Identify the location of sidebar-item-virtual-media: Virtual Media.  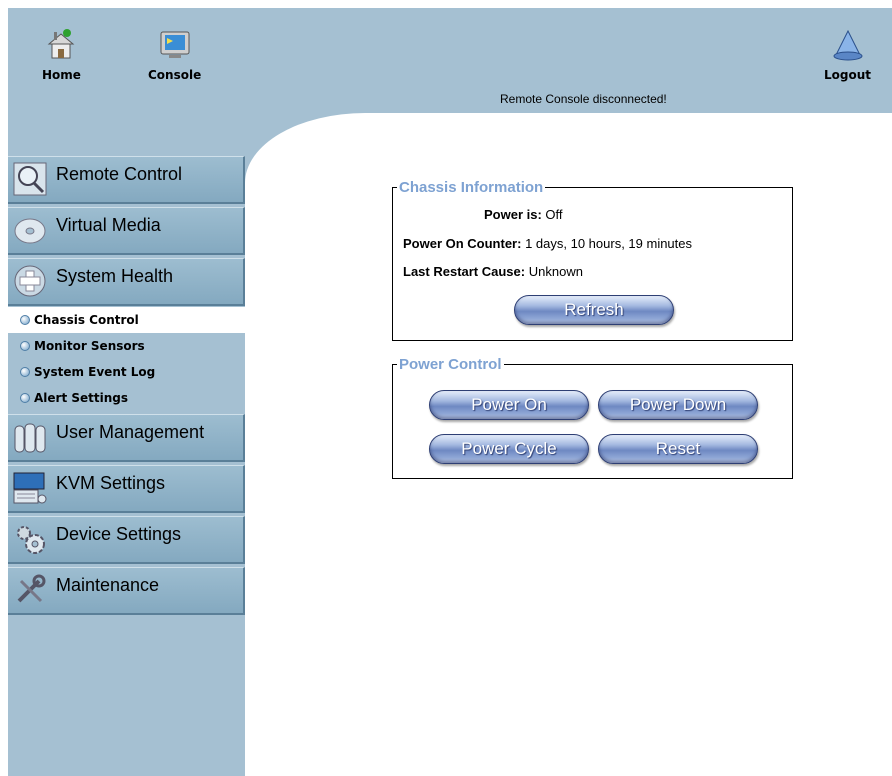
(126, 231).